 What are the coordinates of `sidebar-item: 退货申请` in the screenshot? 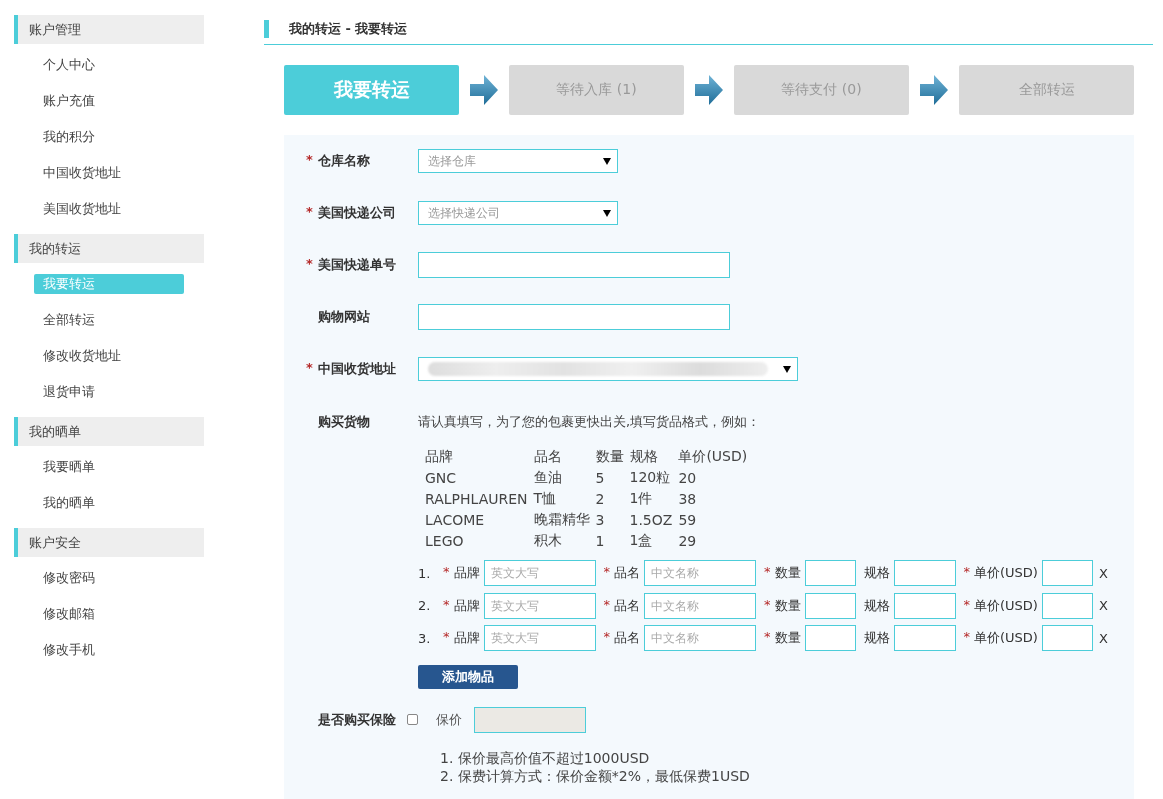 It's located at (109, 392).